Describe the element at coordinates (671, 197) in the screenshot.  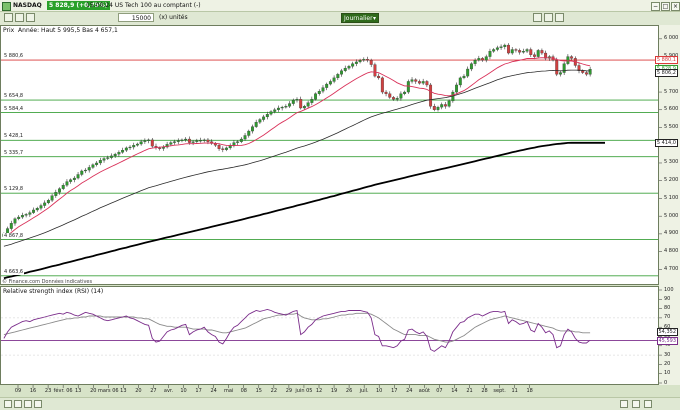
I see `y-tick-label: 5 100` at that location.